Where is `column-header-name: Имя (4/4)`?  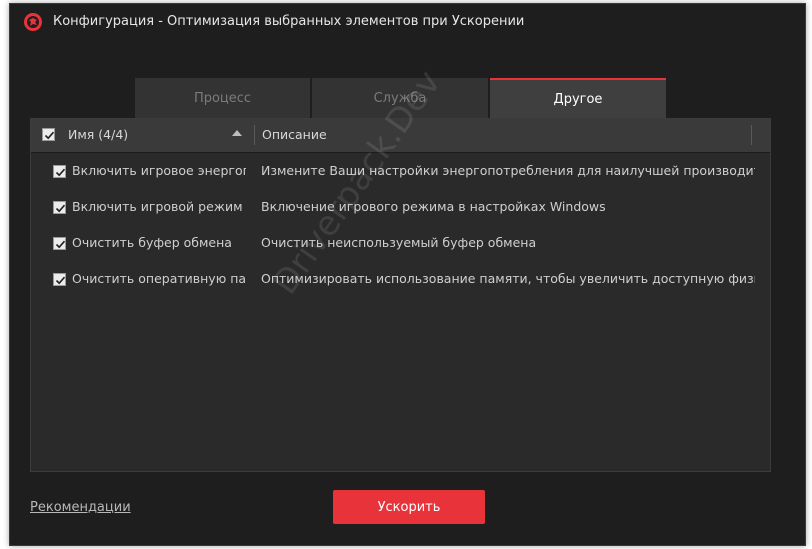 column-header-name: Имя (4/4) is located at coordinates (98, 134).